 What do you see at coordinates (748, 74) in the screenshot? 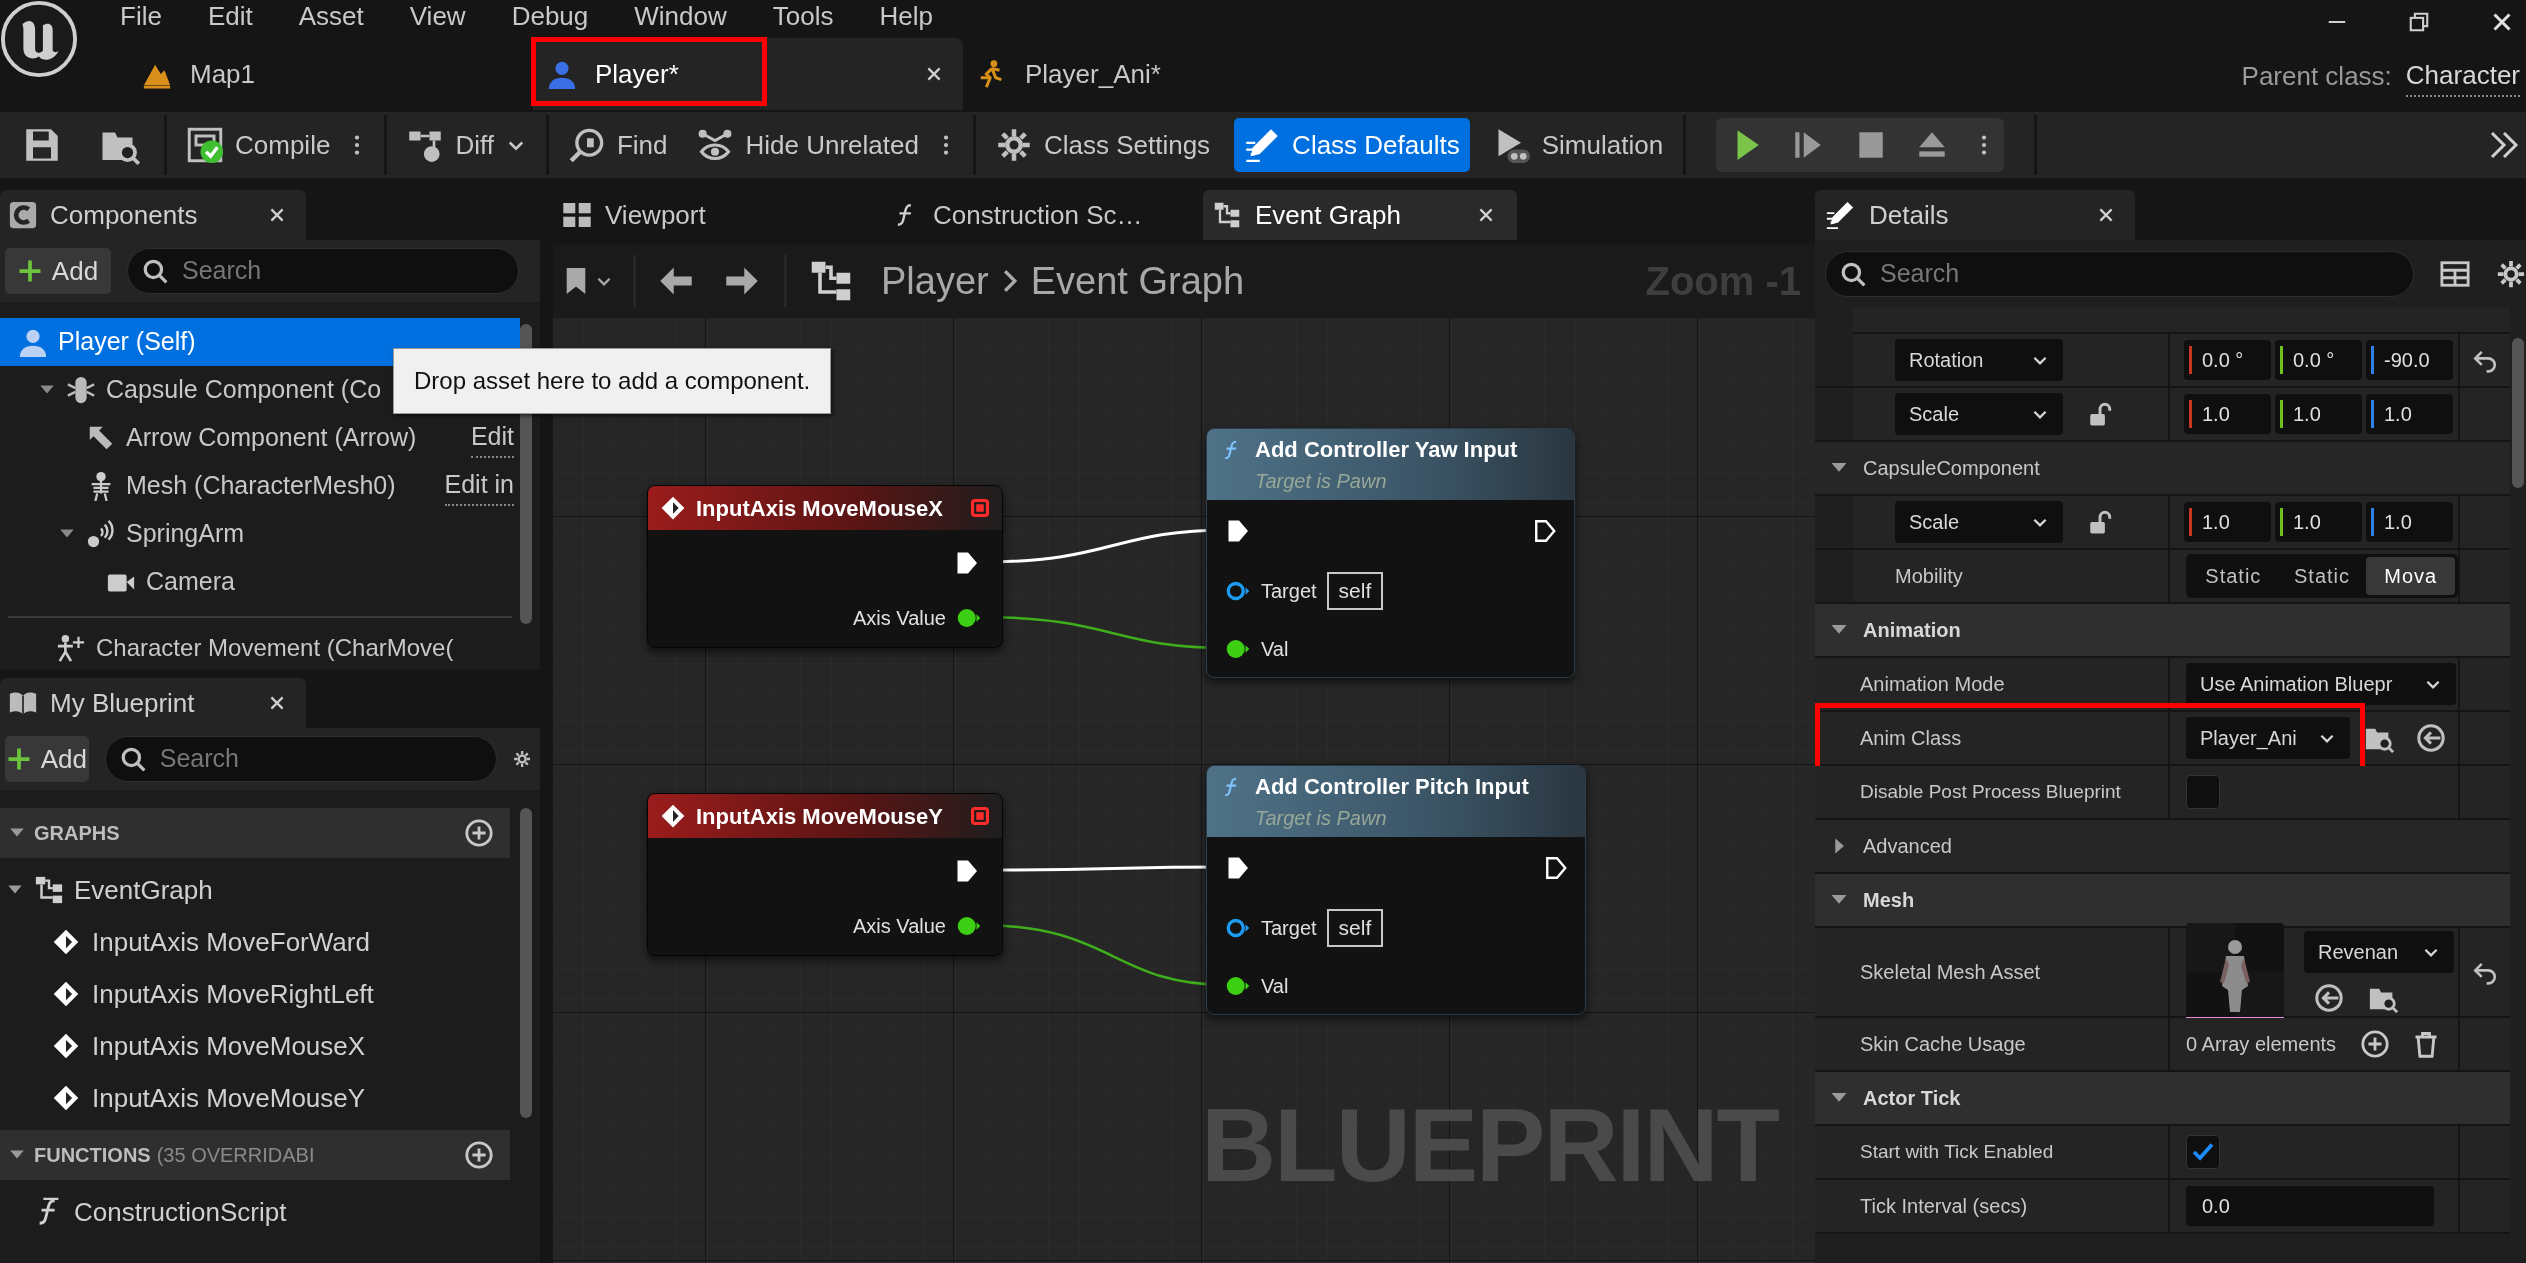
I see `document-tab: Player*` at bounding box center [748, 74].